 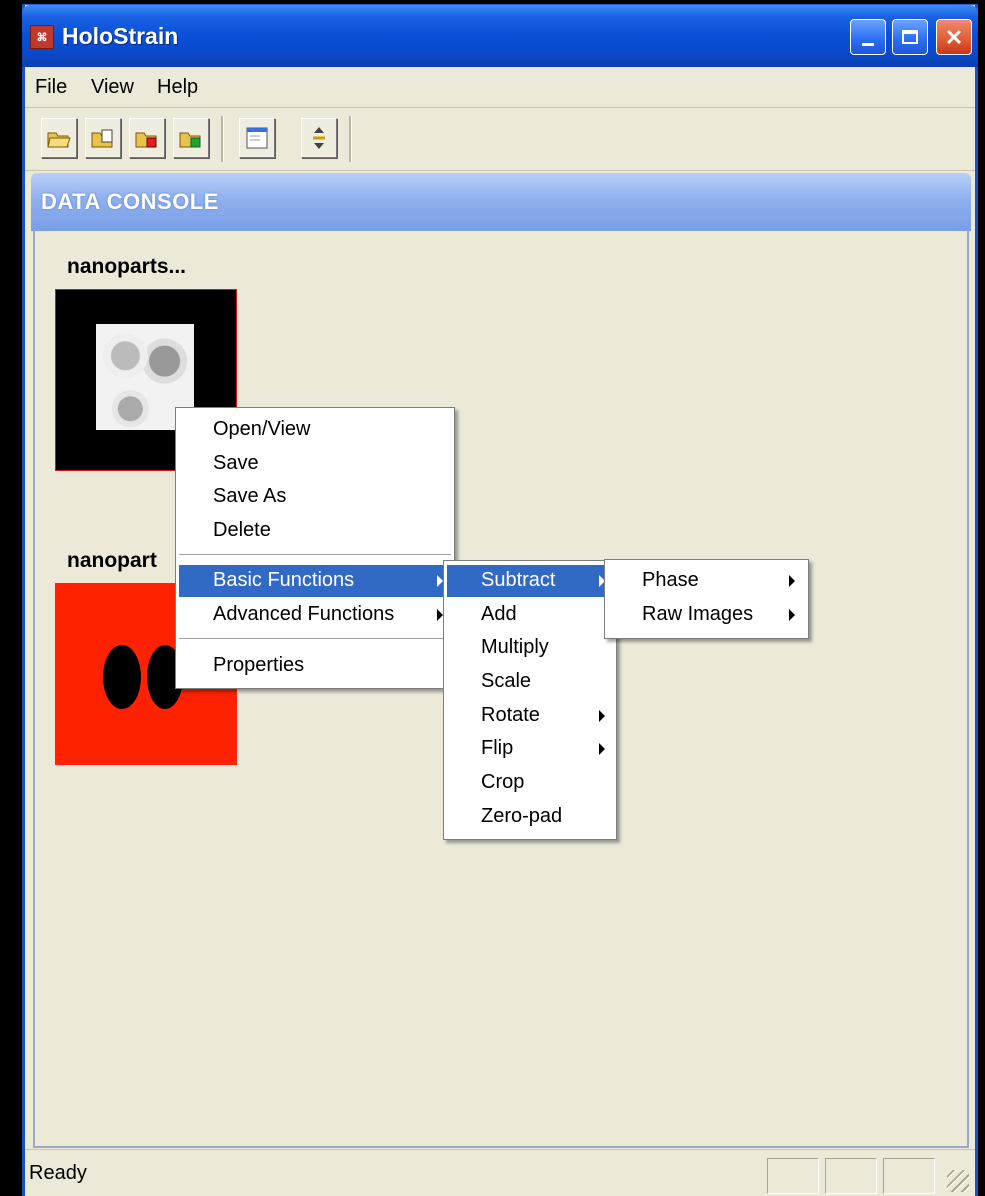 I want to click on window-title: HoloStrain, so click(x=120, y=36).